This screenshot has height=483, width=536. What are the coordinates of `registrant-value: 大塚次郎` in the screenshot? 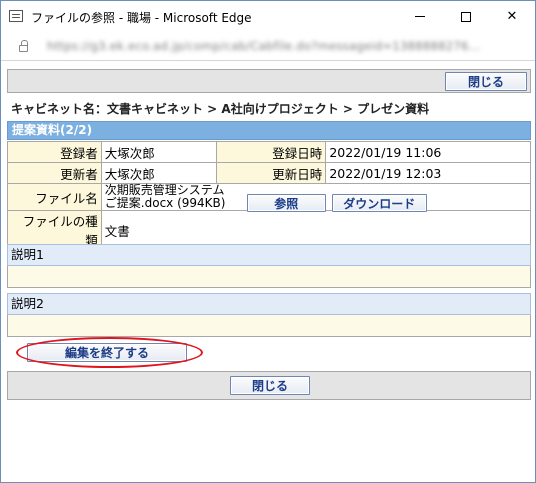 It's located at (158, 152).